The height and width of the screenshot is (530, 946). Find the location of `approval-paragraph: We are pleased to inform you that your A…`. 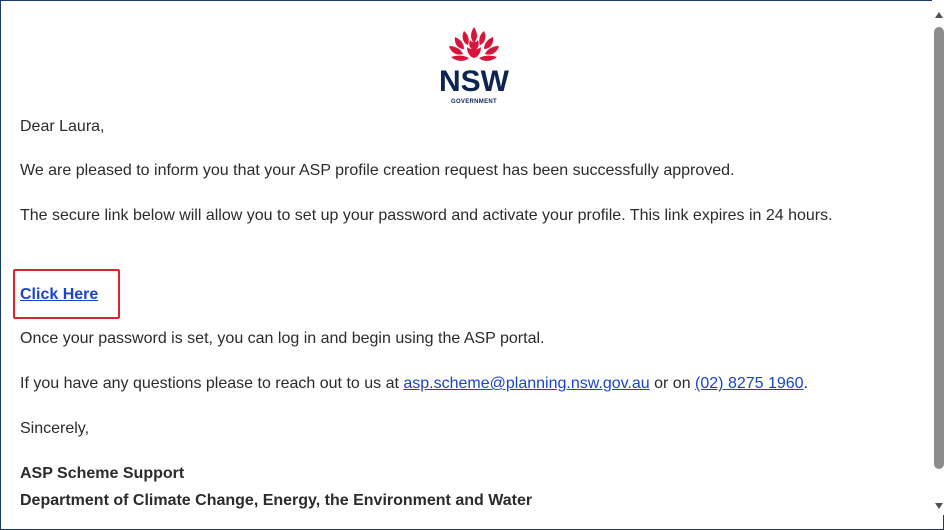

approval-paragraph: We are pleased to inform you that your A… is located at coordinates (377, 170).